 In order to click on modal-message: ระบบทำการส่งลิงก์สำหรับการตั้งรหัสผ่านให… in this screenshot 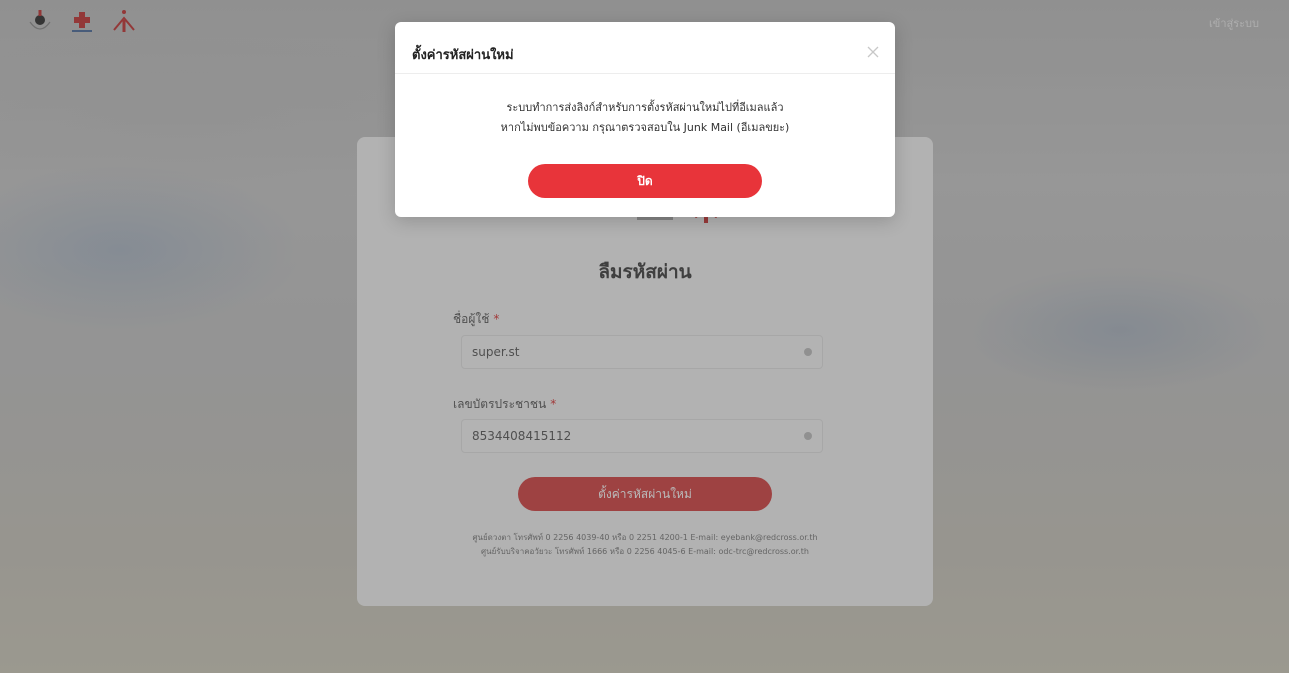, I will do `click(645, 118)`.